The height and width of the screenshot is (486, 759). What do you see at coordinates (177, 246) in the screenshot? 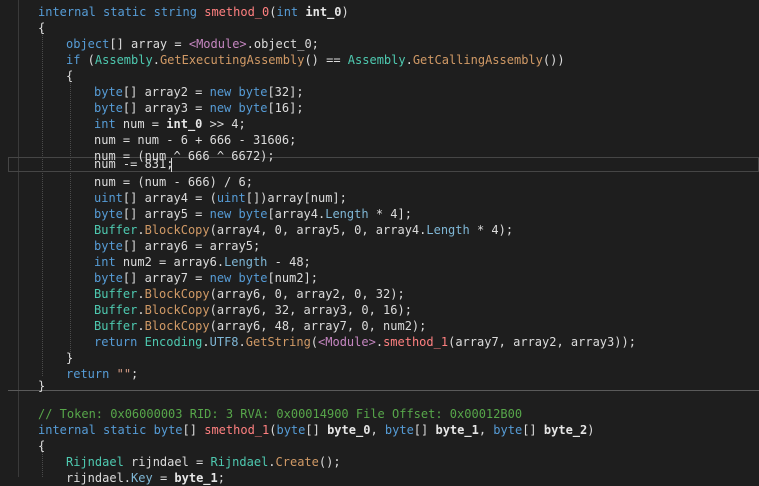
I see `code-line-16: byte[] array6 = array5;` at bounding box center [177, 246].